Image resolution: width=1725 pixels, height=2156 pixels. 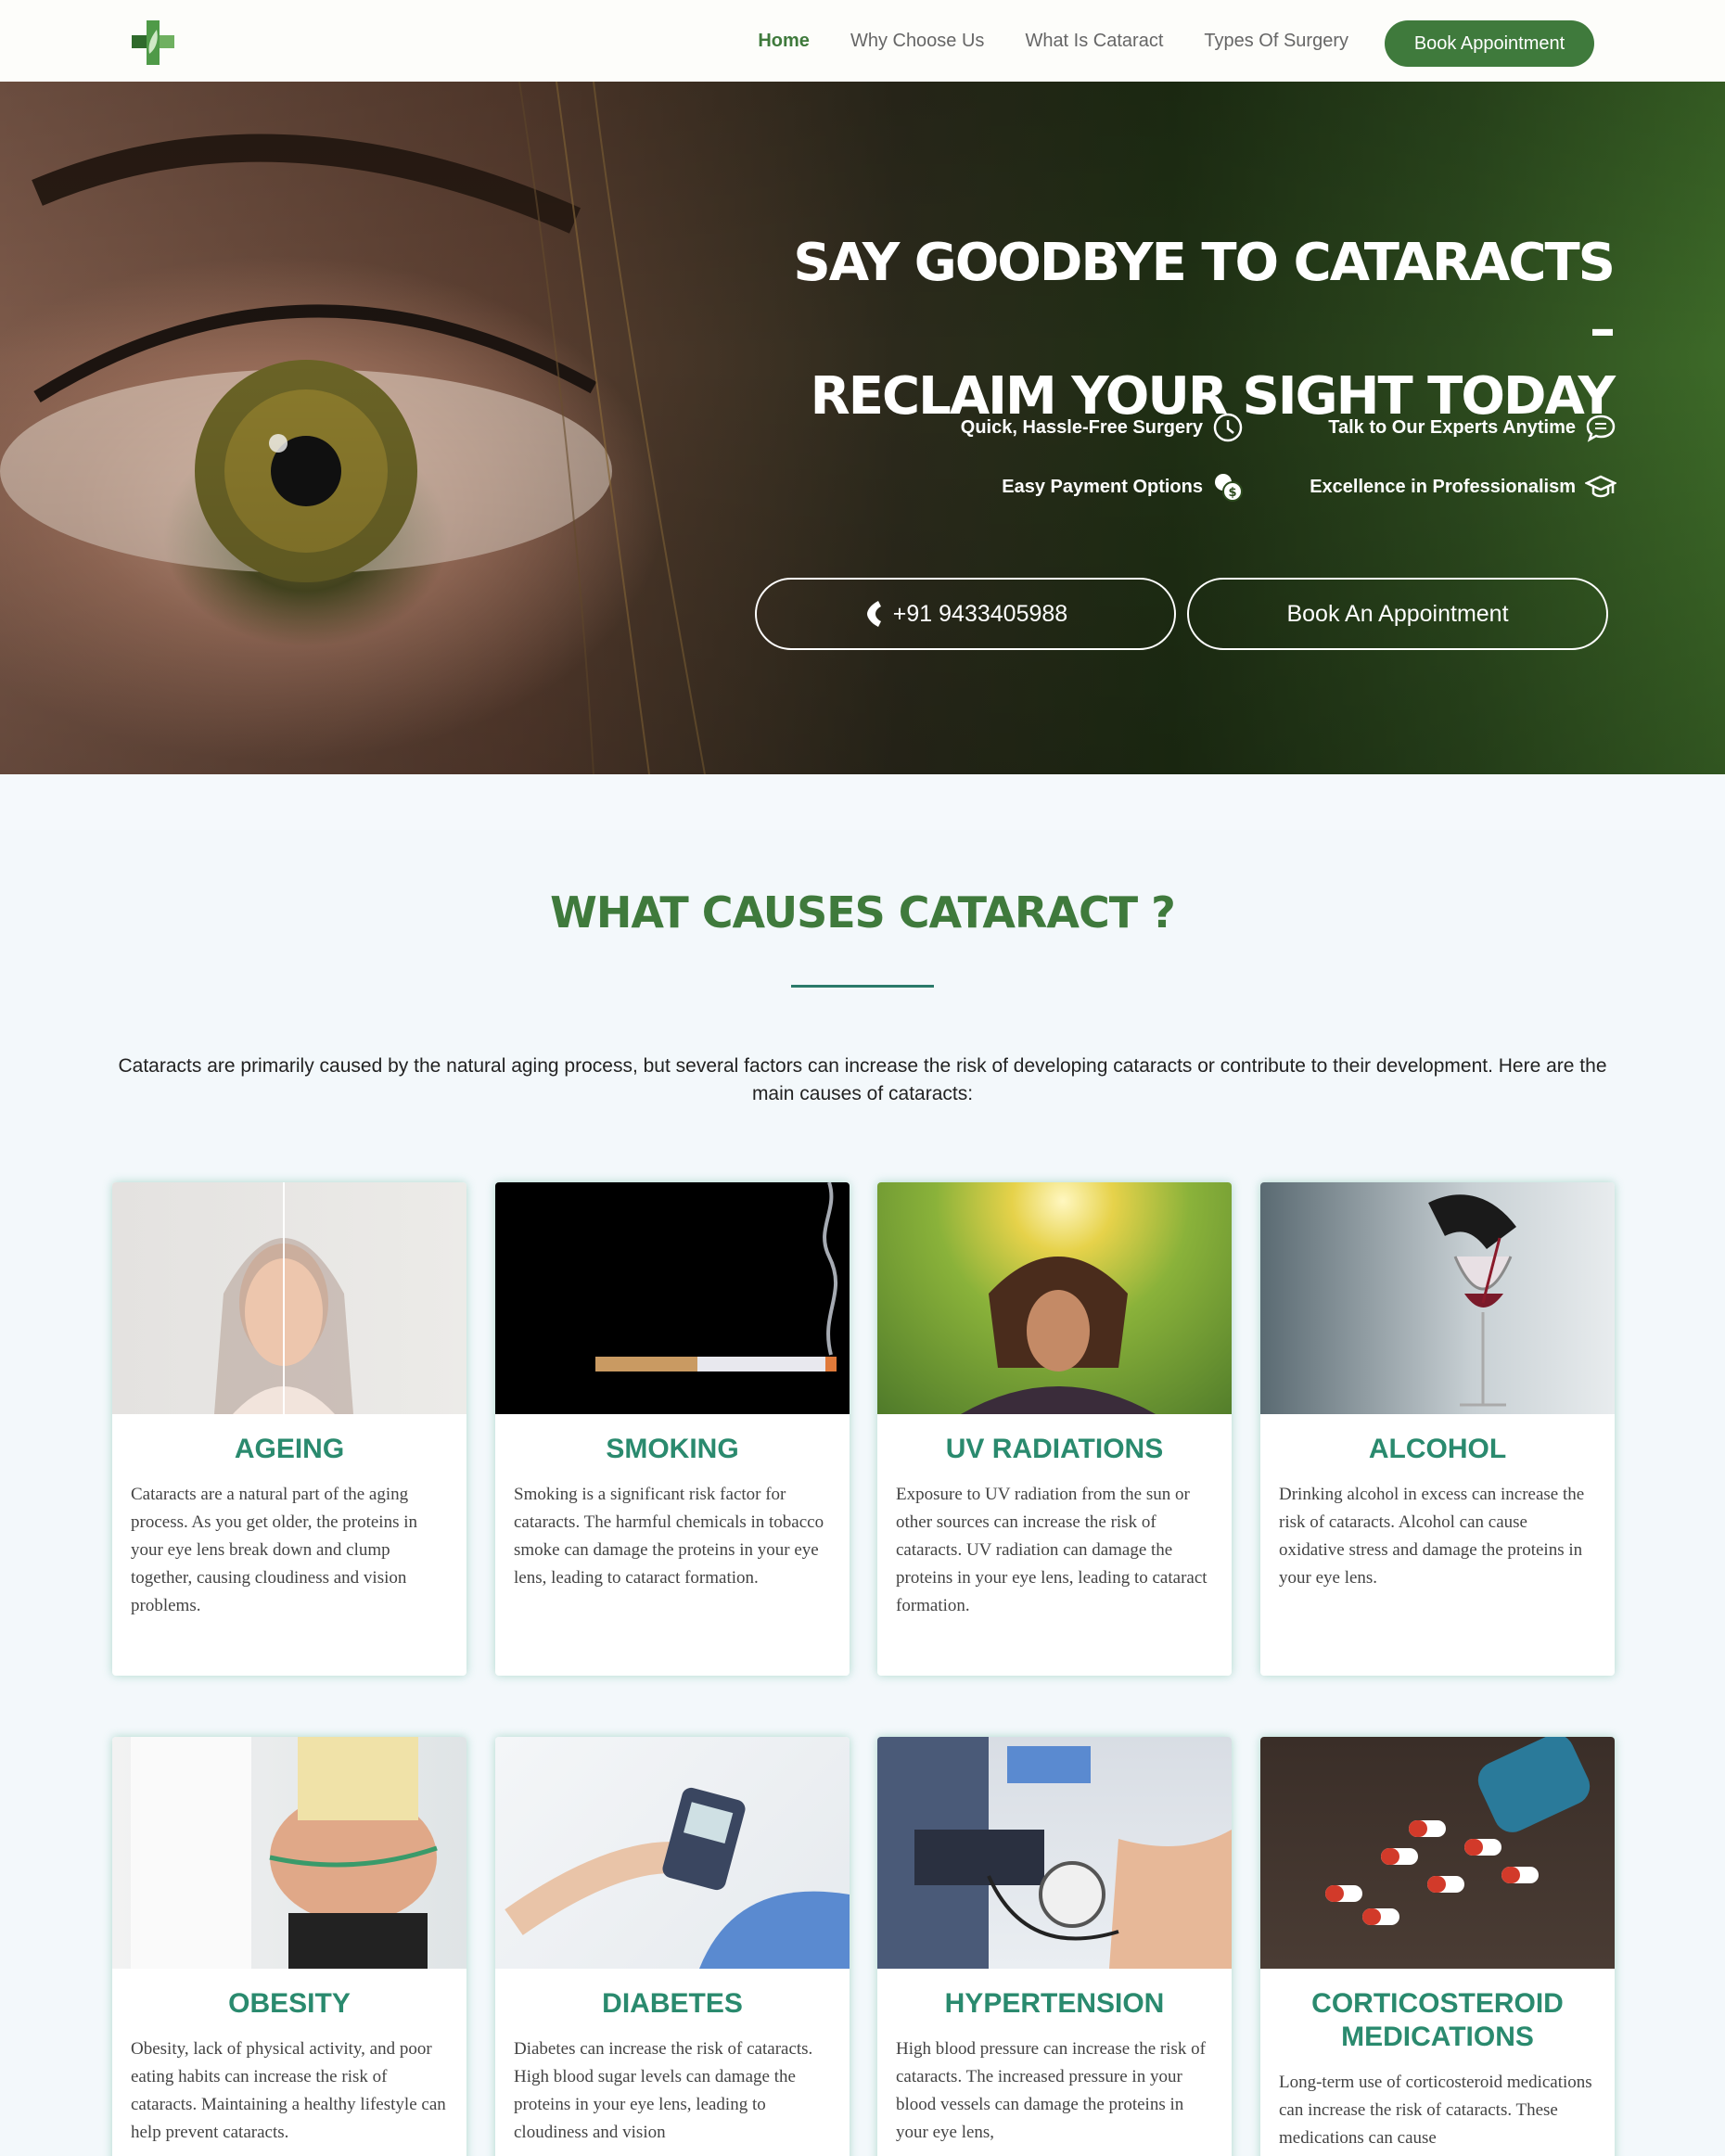 What do you see at coordinates (1228, 428) in the screenshot?
I see `clock-icon` at bounding box center [1228, 428].